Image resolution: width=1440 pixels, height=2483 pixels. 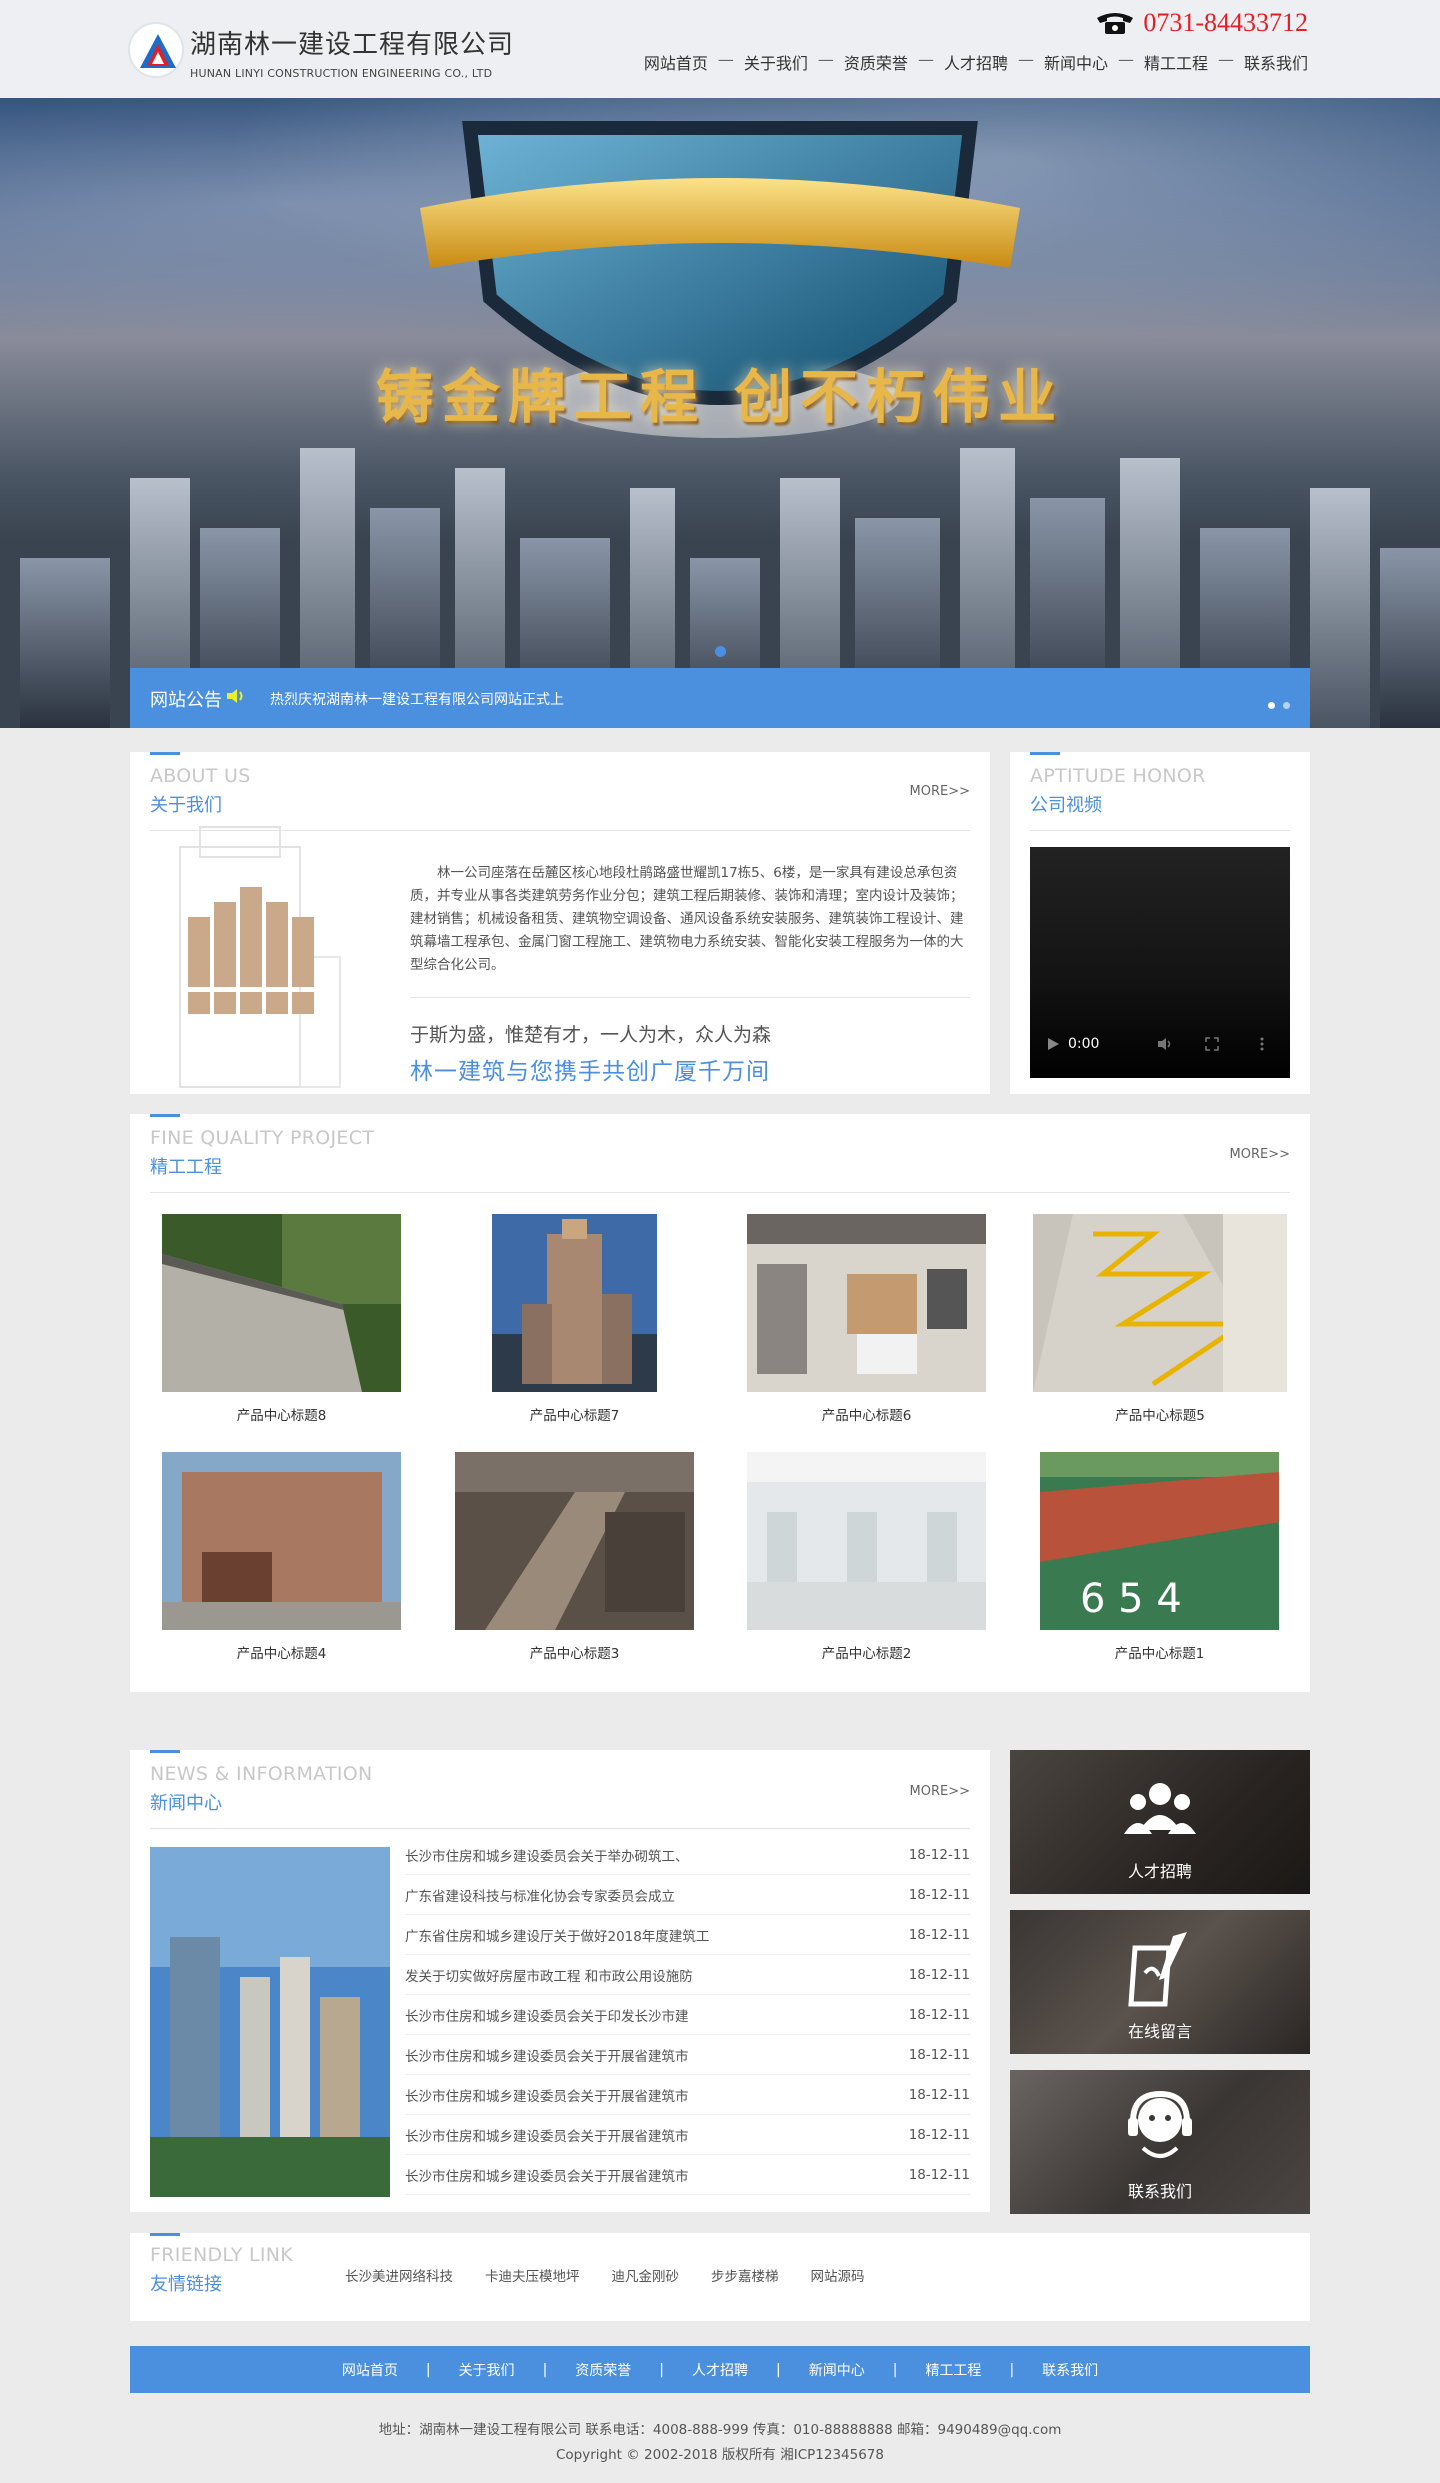 I want to click on footer-nav-recruit: 人才招聘, so click(x=720, y=2370).